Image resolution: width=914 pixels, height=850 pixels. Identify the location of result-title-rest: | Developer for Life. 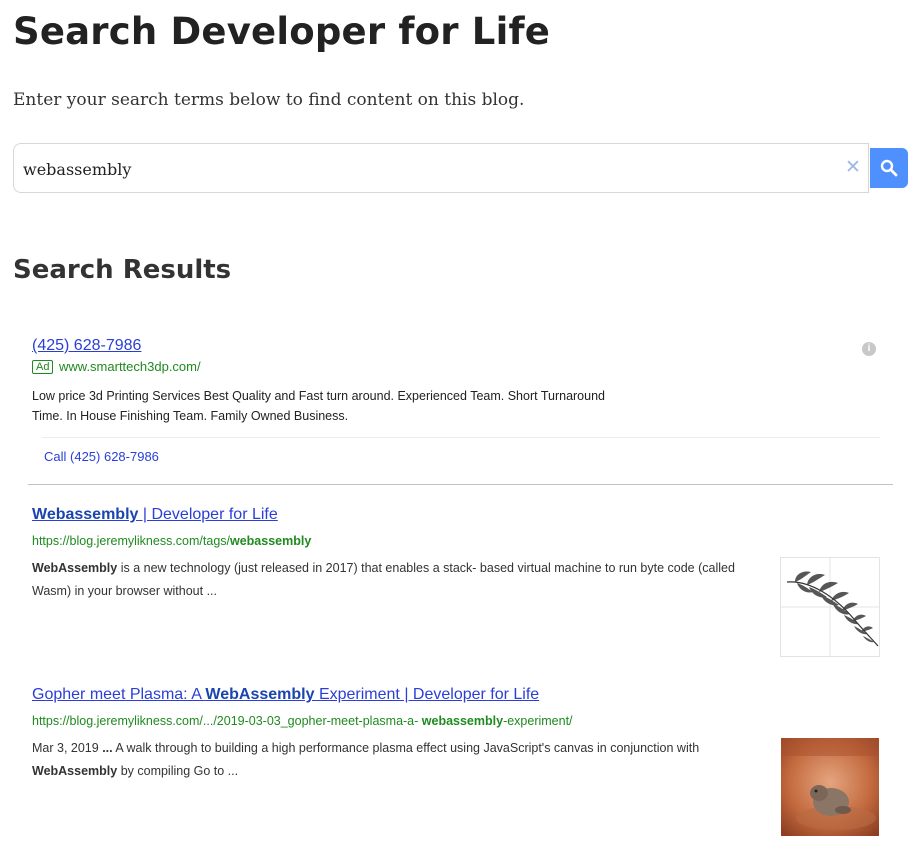
(208, 514).